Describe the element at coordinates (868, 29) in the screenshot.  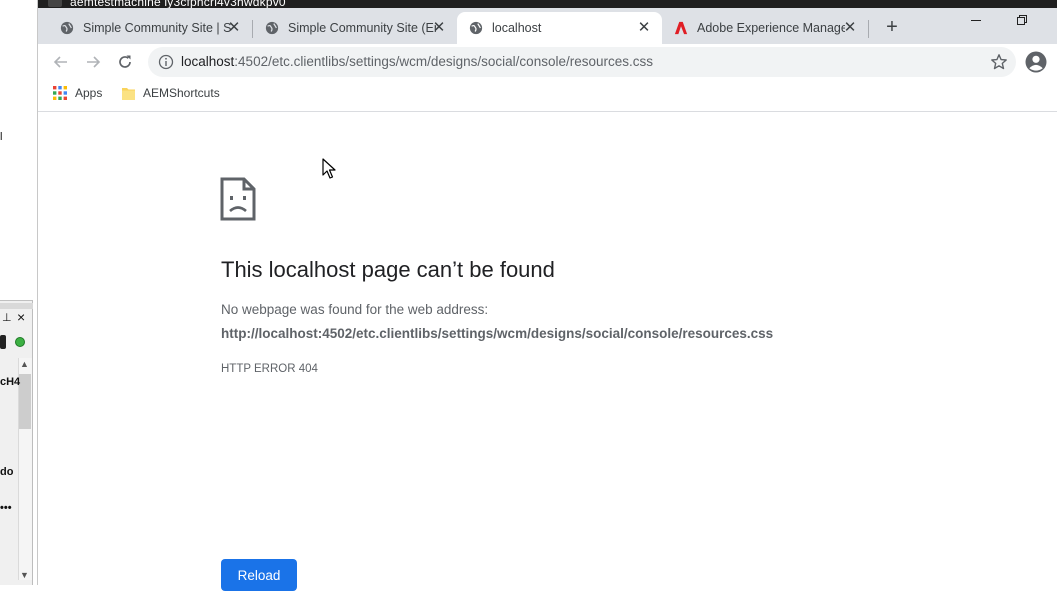
I see `tab-separator` at that location.